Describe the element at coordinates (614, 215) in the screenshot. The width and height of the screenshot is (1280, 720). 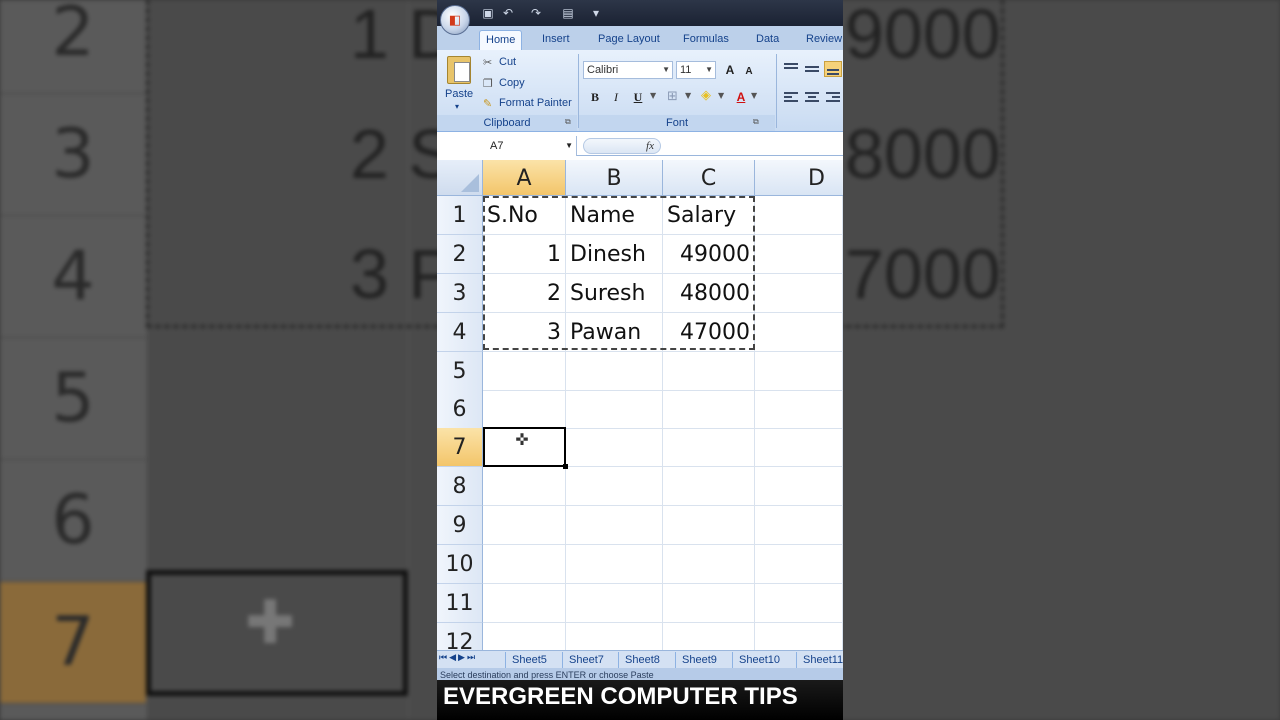
I see `cell-b1: Name` at that location.